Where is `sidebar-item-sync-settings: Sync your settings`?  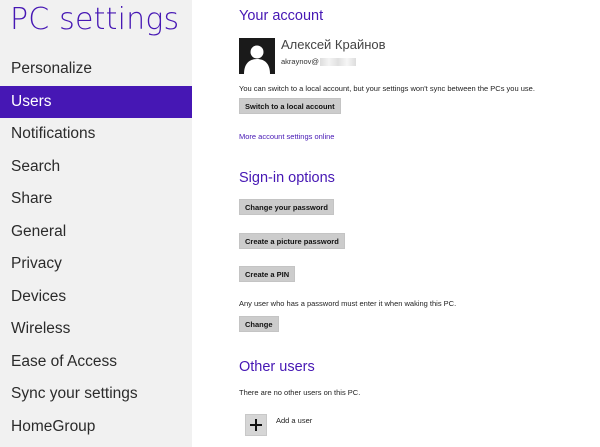 sidebar-item-sync-settings: Sync your settings is located at coordinates (96, 394).